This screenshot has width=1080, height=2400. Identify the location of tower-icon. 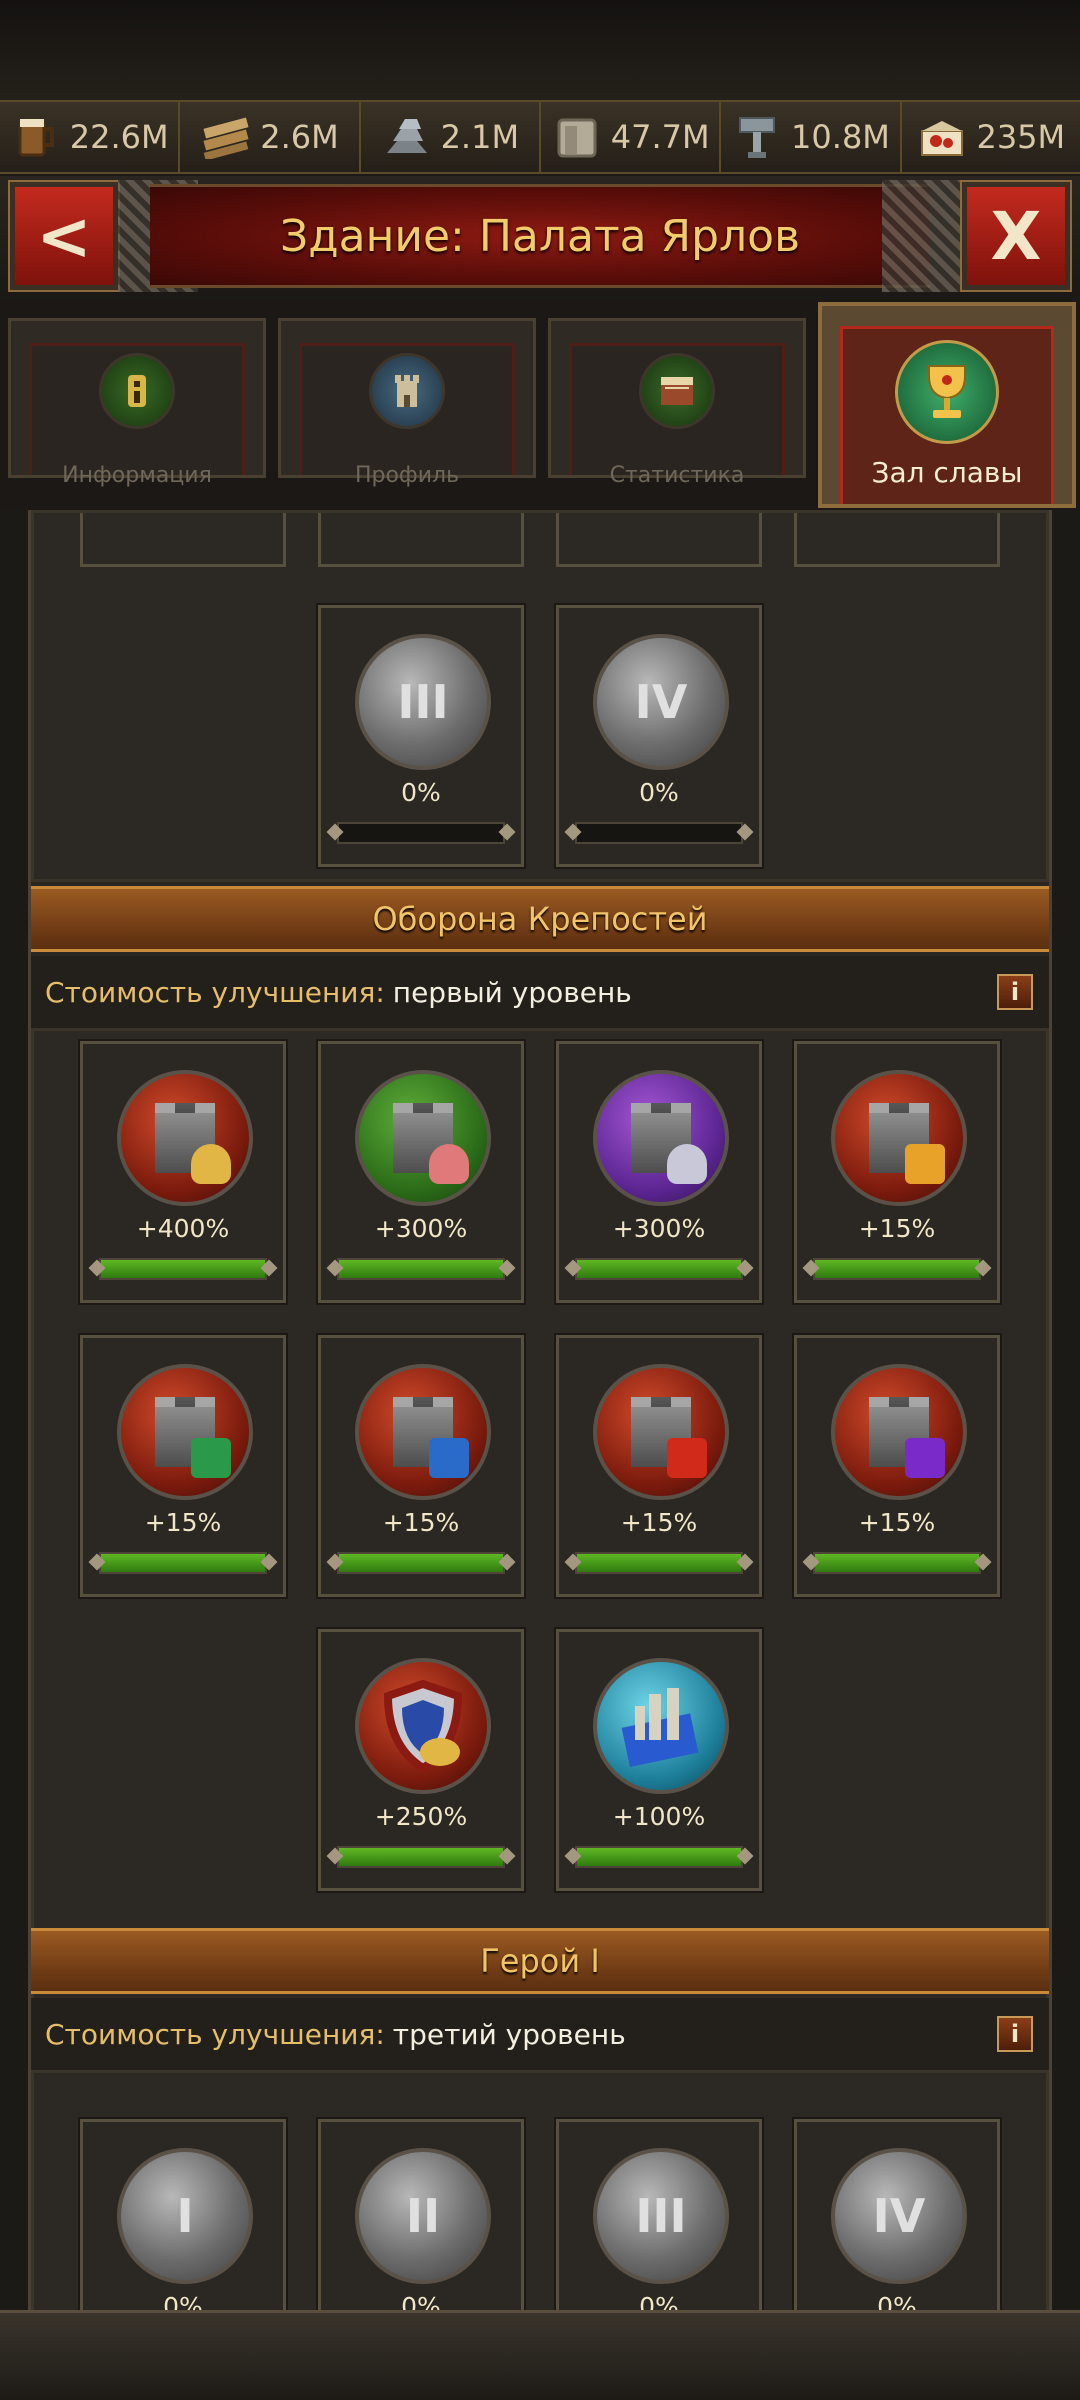
(407, 391).